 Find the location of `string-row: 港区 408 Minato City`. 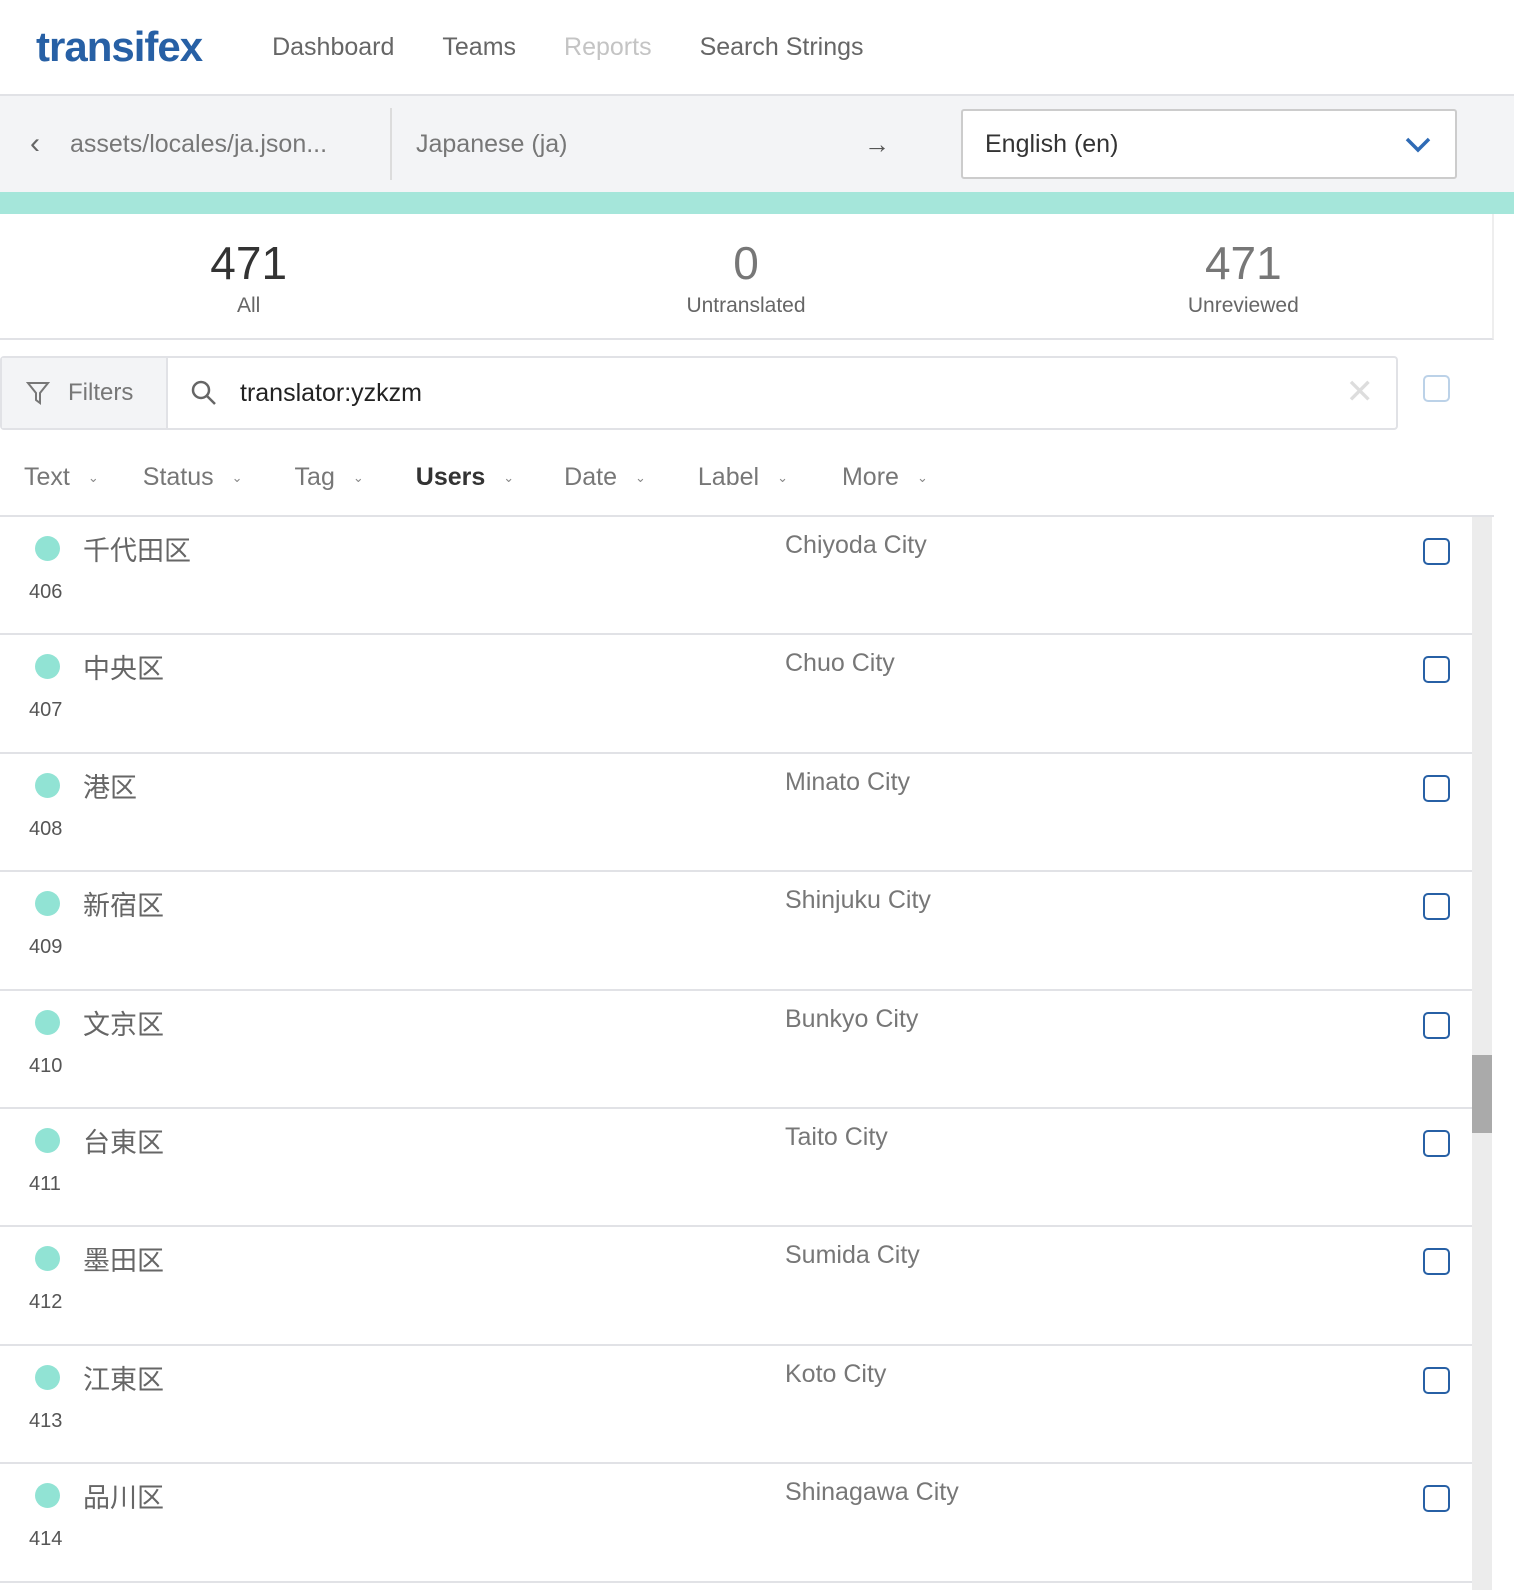

string-row: 港区 408 Minato City is located at coordinates (736, 813).